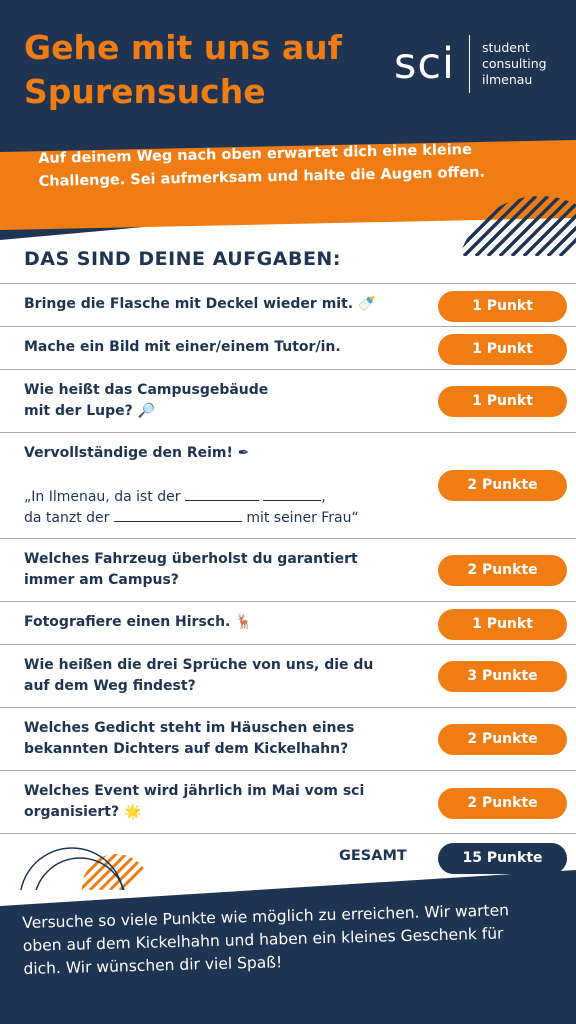 This screenshot has height=1024, width=576. I want to click on task-text: Mache ein Bild mit einer/einem Tutor/in., so click(182, 347).